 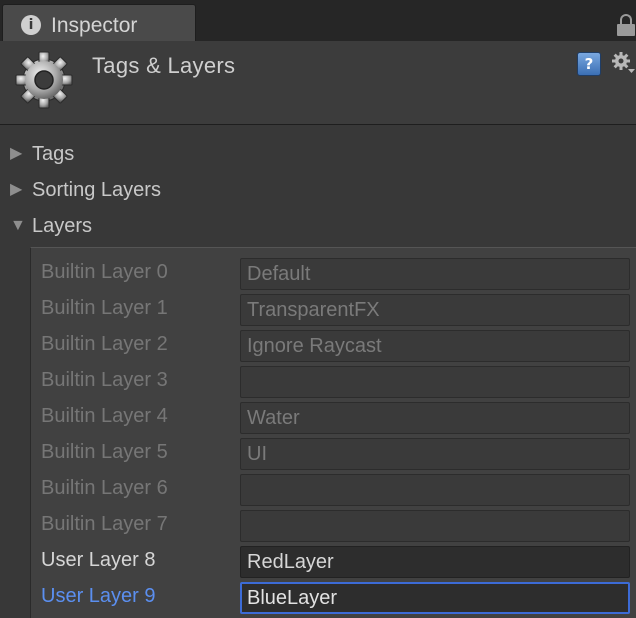 I want to click on foldout-sorting-layers: ▶ Sorting Layers, so click(x=85, y=190).